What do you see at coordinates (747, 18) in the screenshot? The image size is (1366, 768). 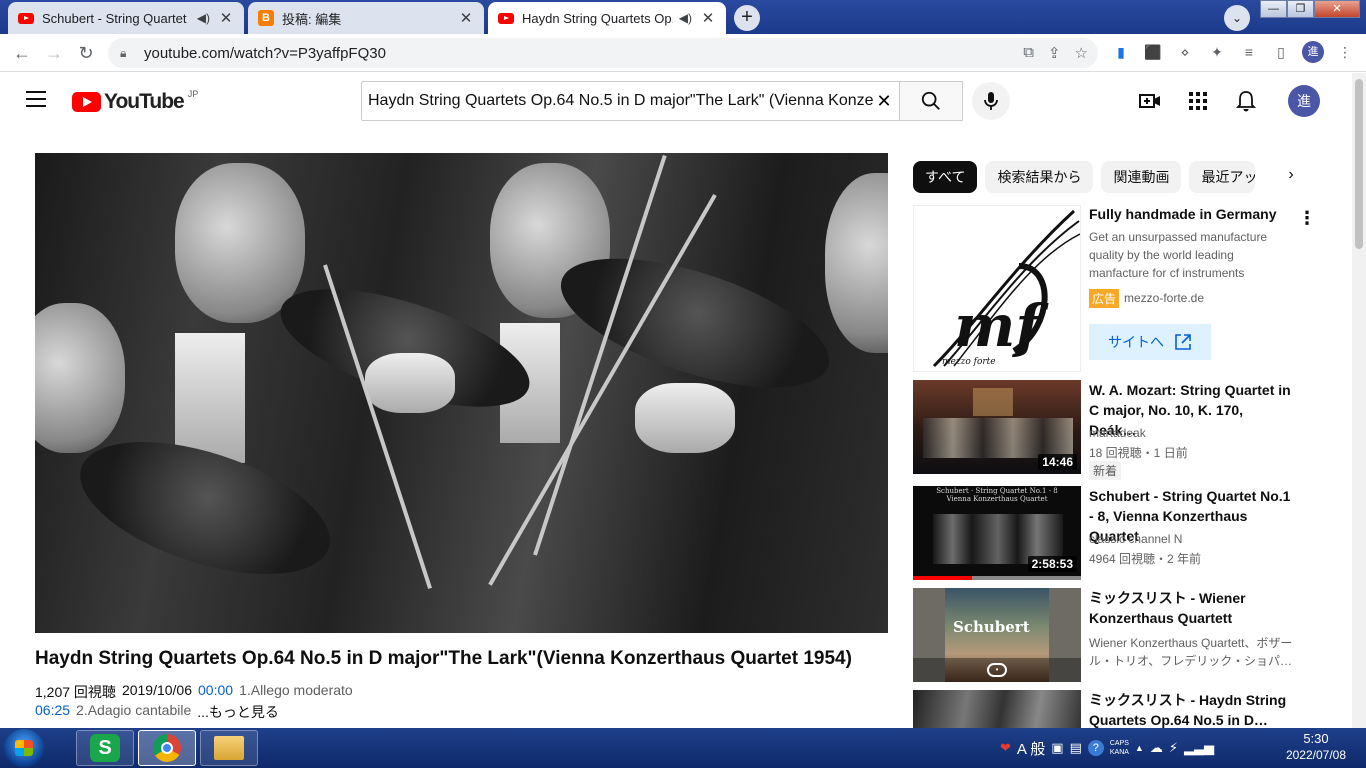 I see `new-tab-button: +` at bounding box center [747, 18].